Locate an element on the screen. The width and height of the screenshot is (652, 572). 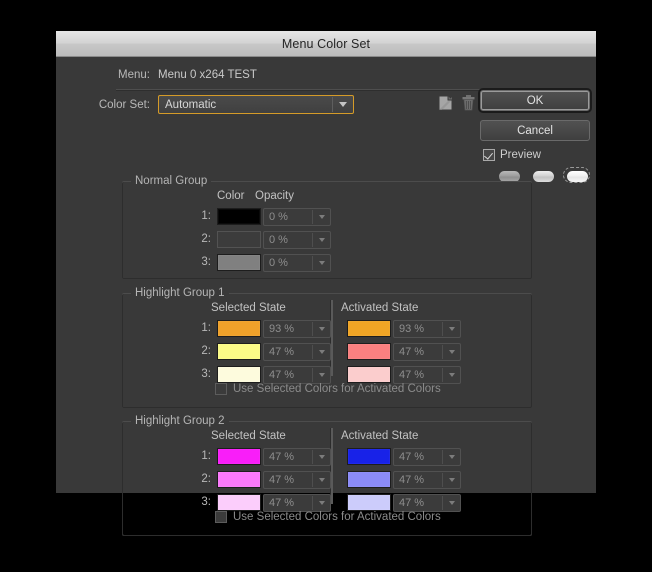
preview-pill-activated is located at coordinates (576, 175).